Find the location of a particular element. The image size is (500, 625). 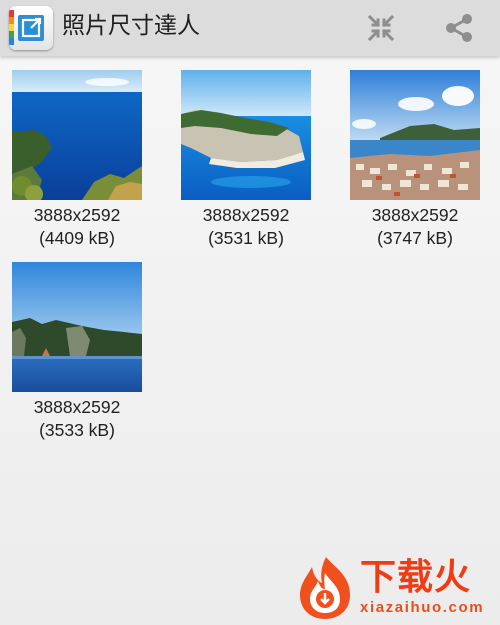

photo-item: 3888x2592 (3531 kB) is located at coordinates (246, 160).